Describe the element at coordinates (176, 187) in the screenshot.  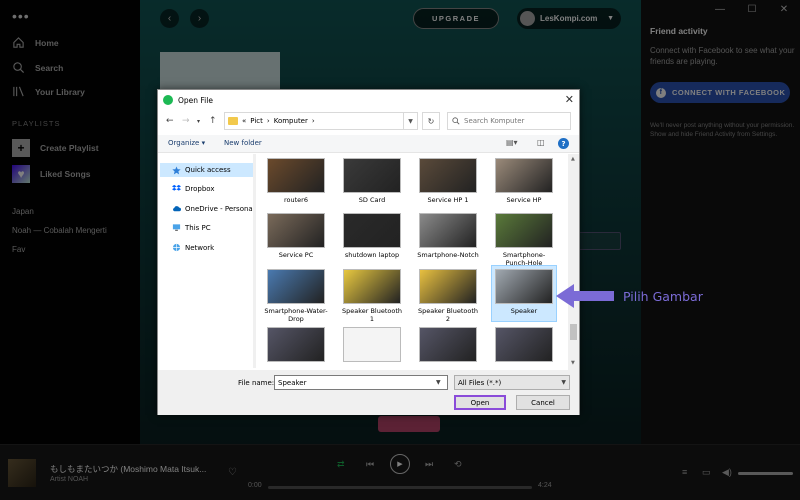
I see `dropbox-icon` at that location.